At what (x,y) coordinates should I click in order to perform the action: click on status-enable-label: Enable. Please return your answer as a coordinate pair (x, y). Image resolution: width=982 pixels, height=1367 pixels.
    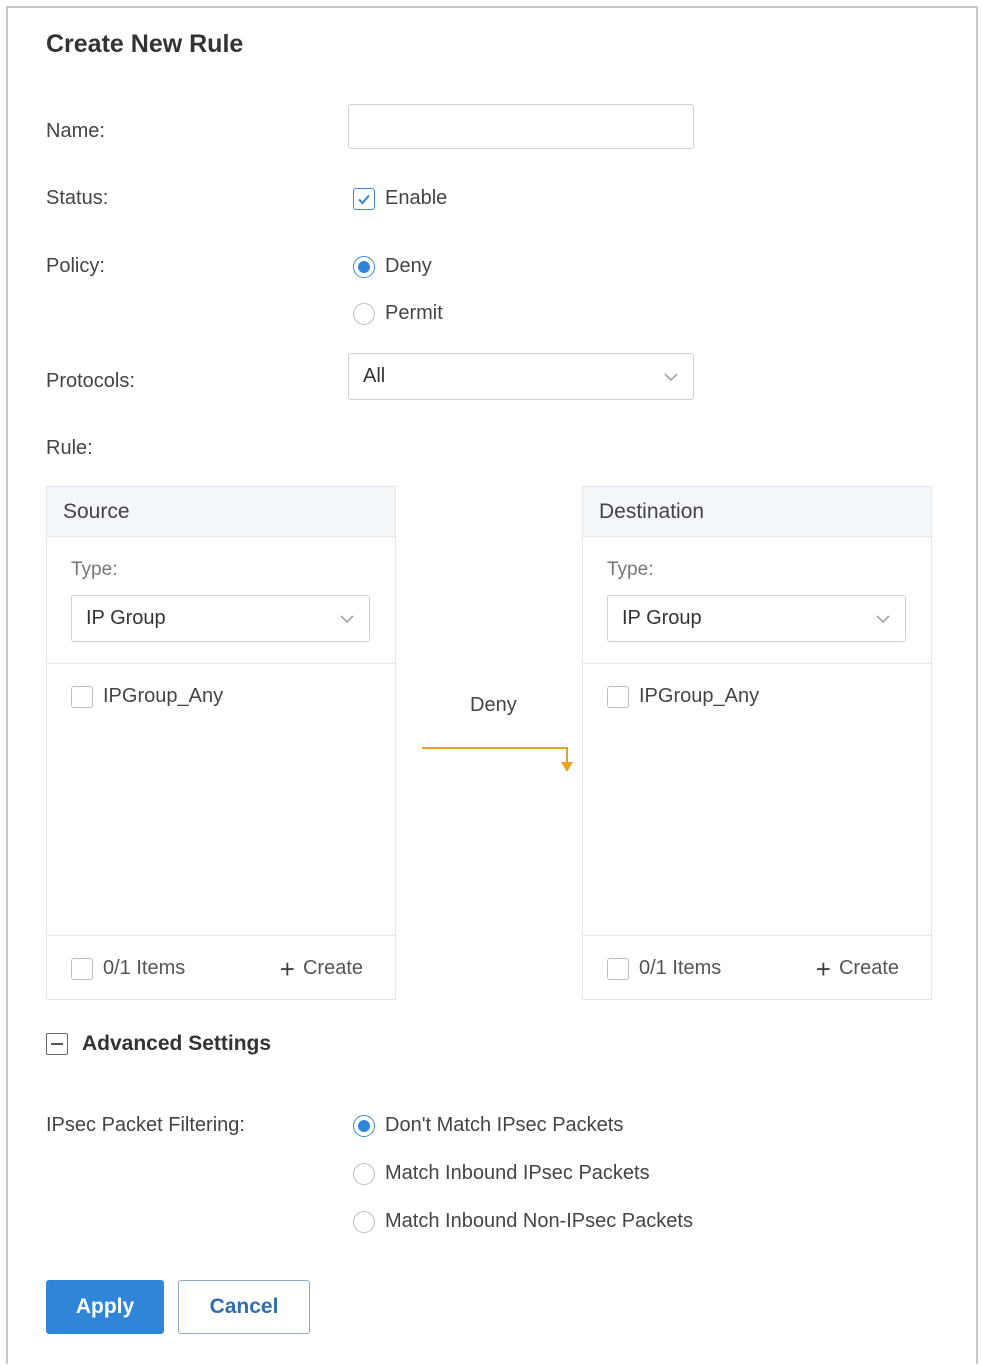
    Looking at the image, I should click on (416, 198).